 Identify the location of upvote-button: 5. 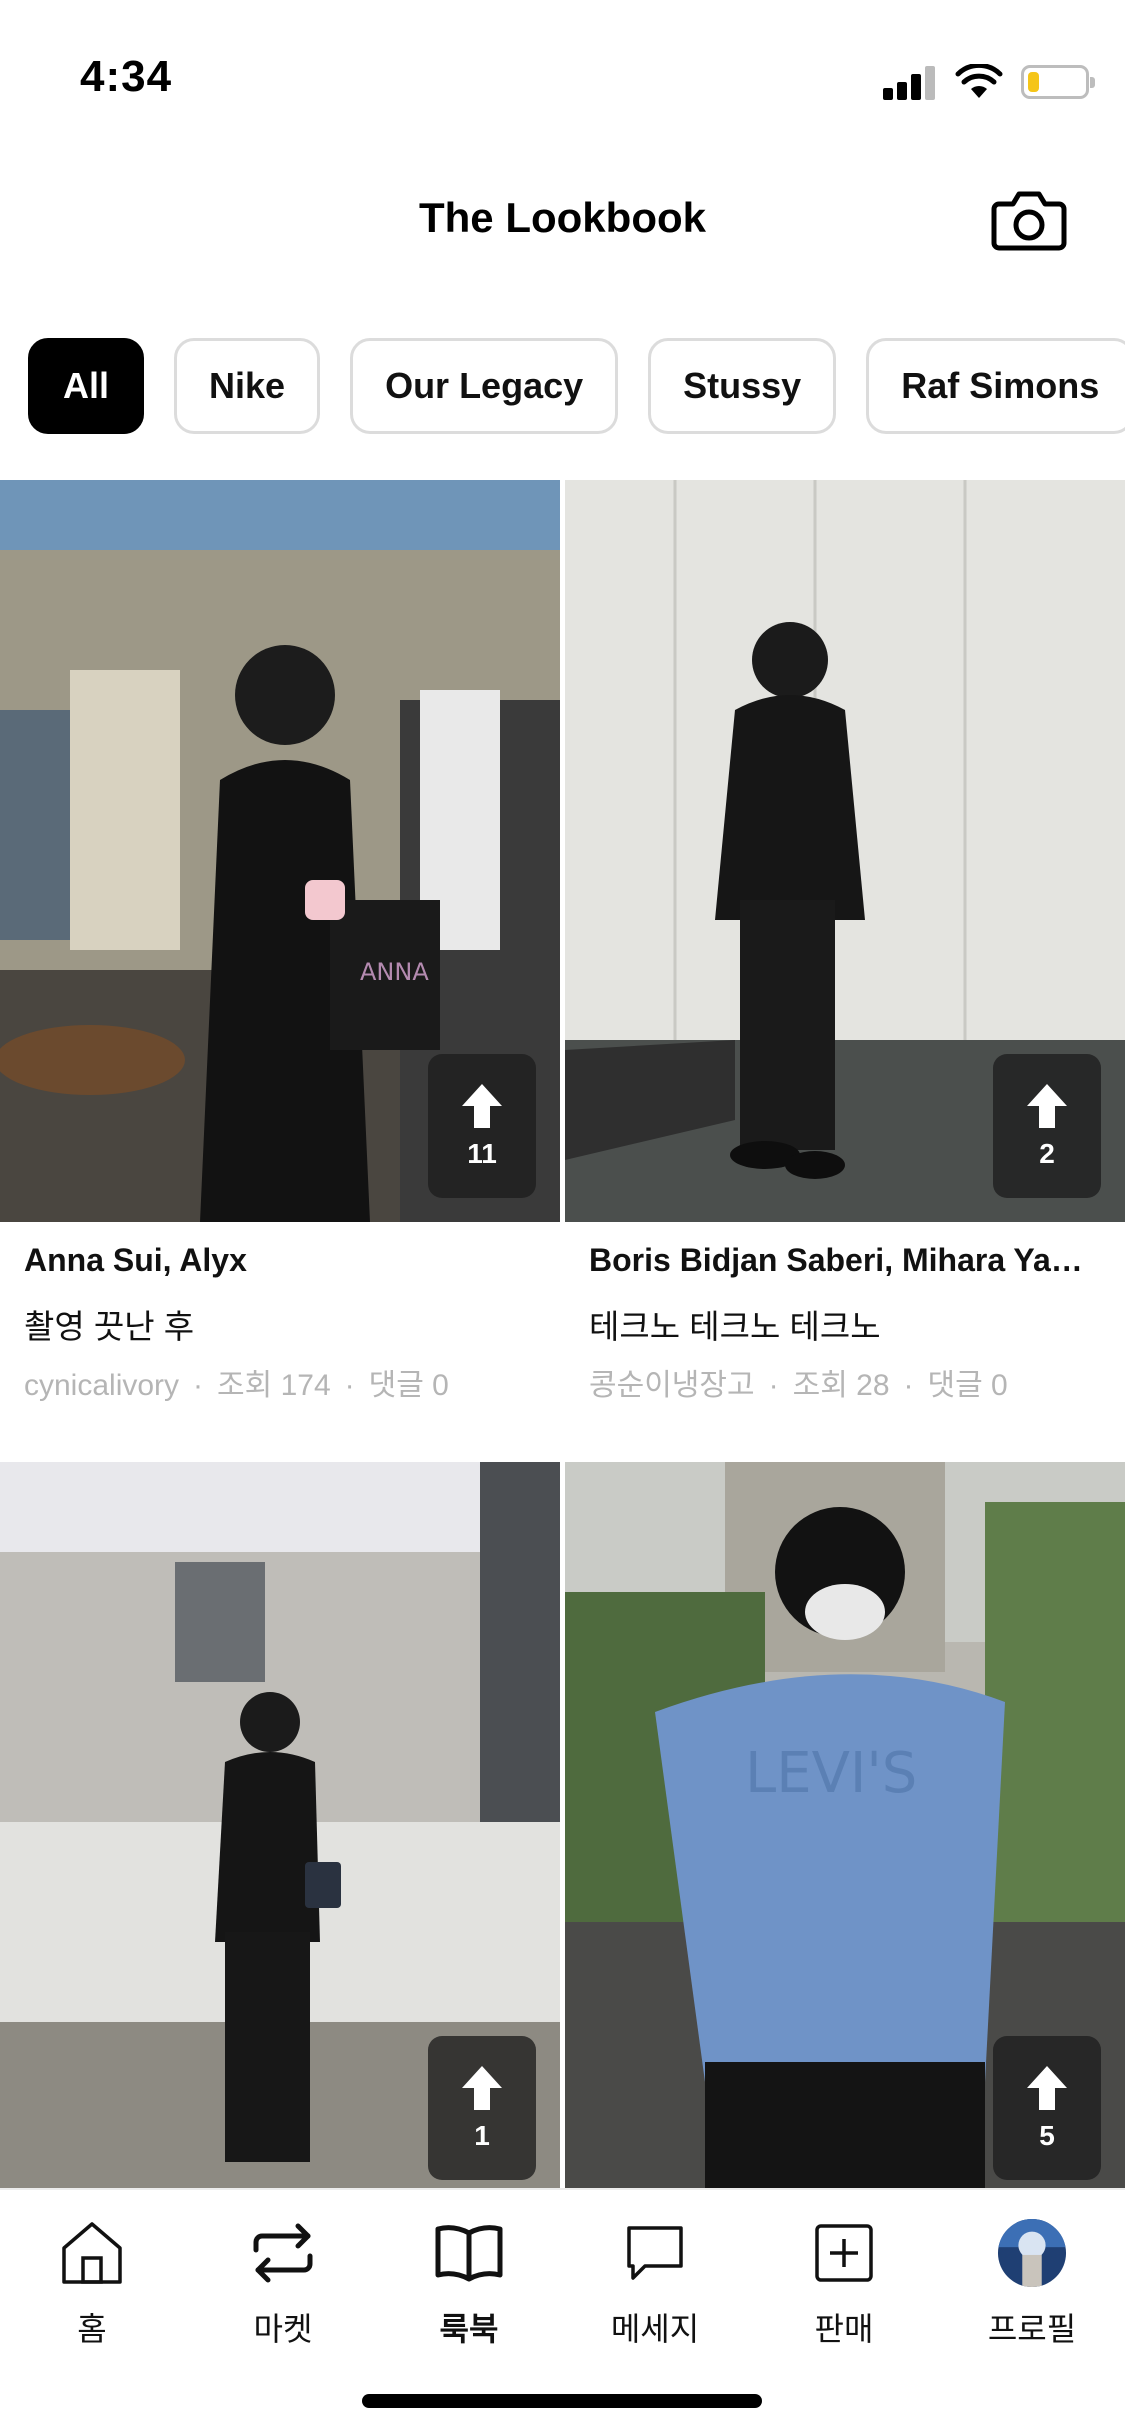
(1047, 2108).